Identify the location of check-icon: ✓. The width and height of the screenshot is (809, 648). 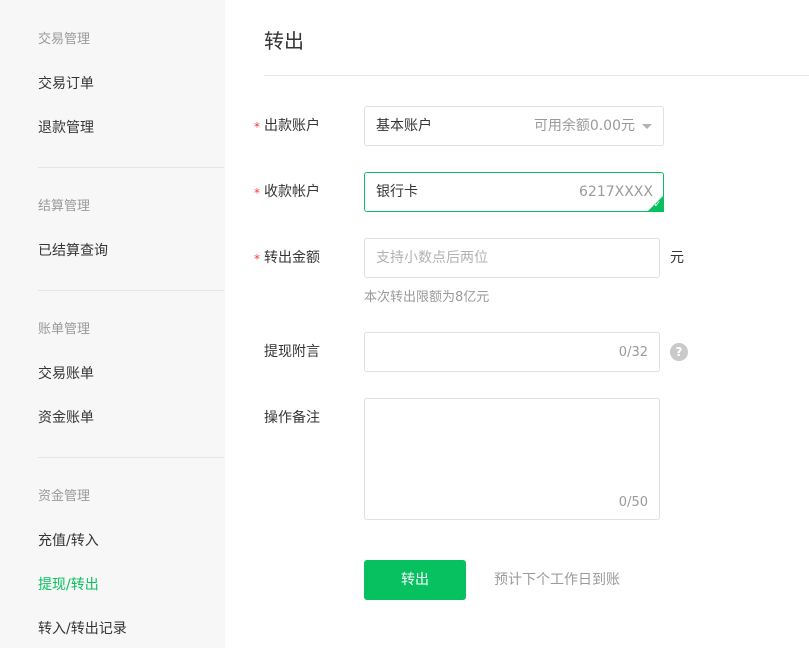
(657, 205).